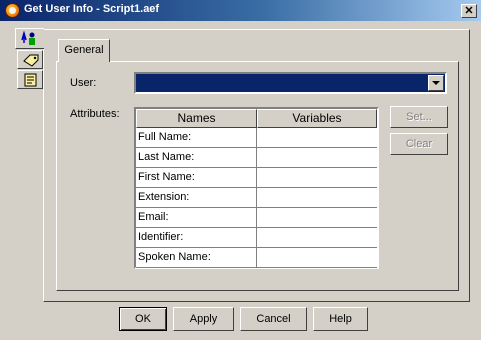 This screenshot has width=481, height=340. I want to click on help-button: Help, so click(340, 319).